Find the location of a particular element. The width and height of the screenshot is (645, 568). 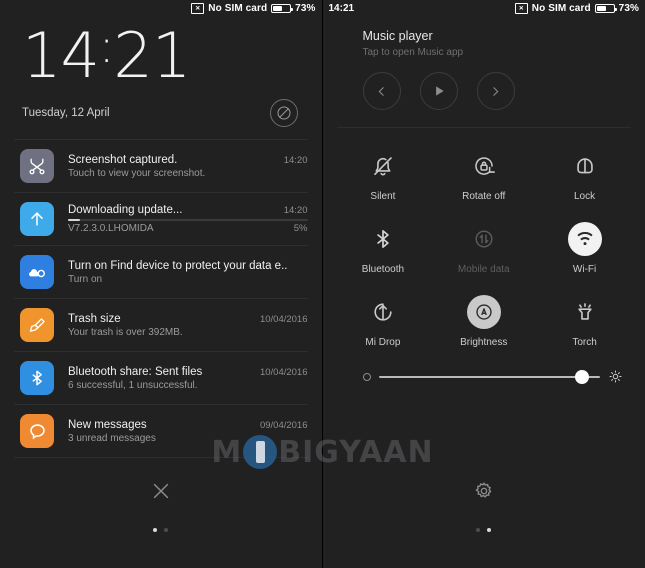

next-track-button is located at coordinates (495, 91).